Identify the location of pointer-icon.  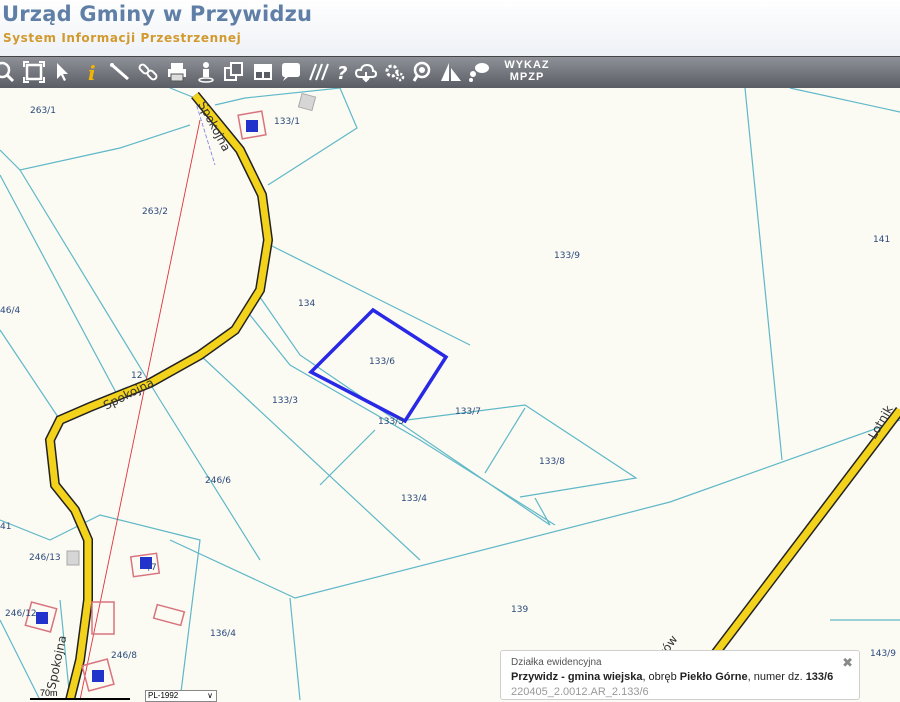
(62, 72).